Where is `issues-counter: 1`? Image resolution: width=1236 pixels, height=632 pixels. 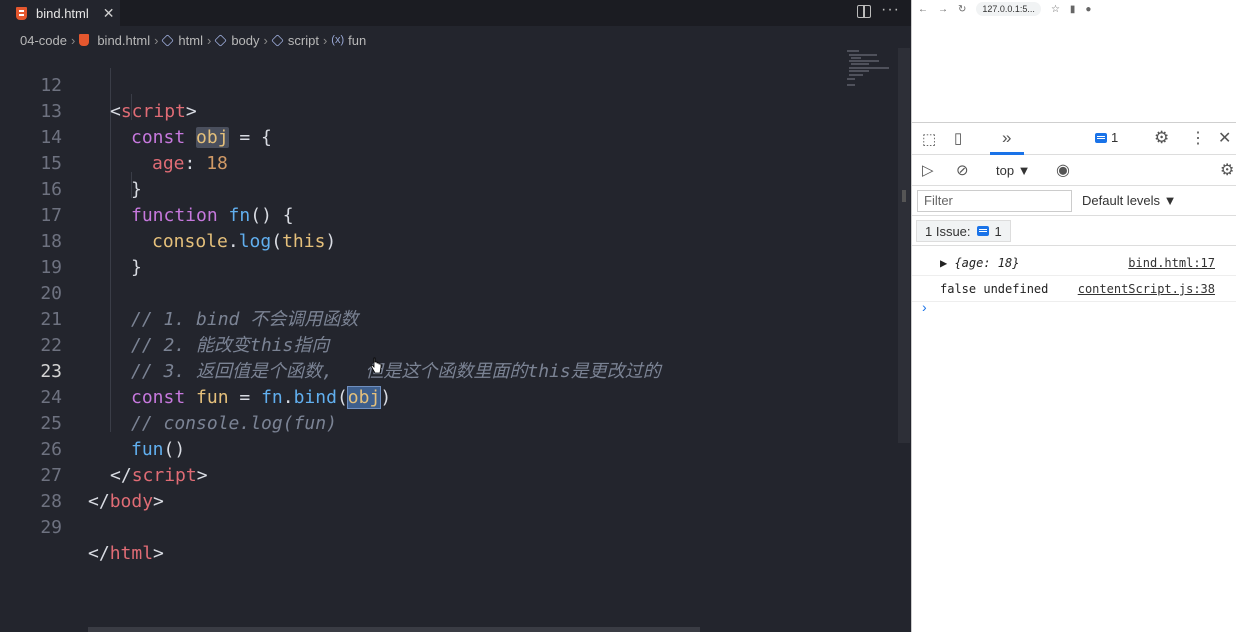
issues-counter: 1 is located at coordinates (1106, 137).